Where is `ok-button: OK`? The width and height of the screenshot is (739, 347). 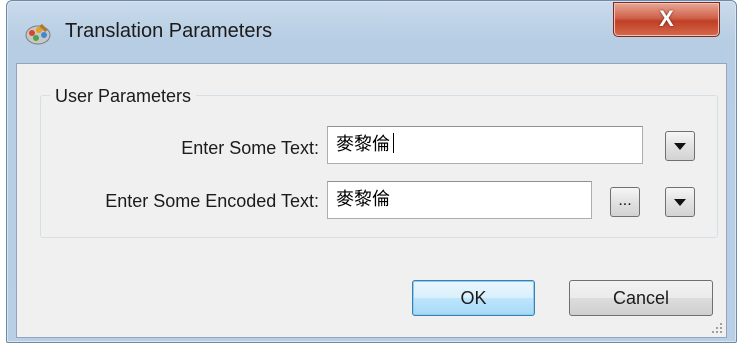 ok-button: OK is located at coordinates (473, 298).